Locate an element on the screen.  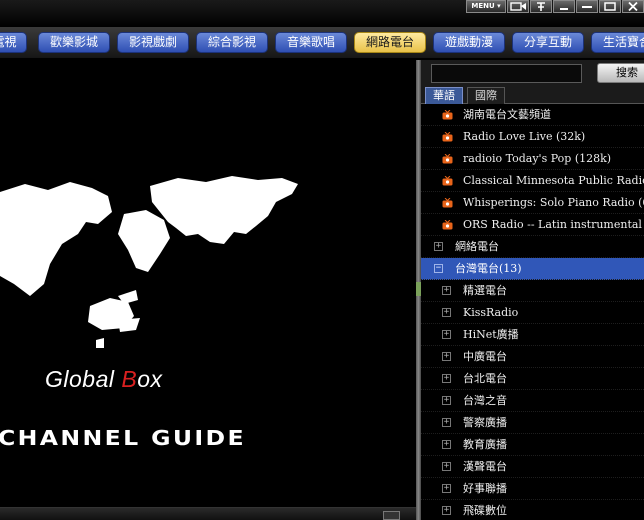
brand-text-tail: ox is located at coordinates (150, 379).